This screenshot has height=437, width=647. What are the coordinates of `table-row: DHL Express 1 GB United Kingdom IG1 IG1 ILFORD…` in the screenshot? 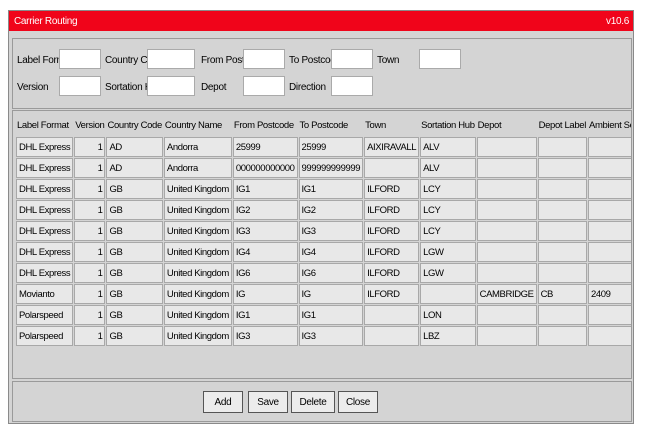 It's located at (323, 189).